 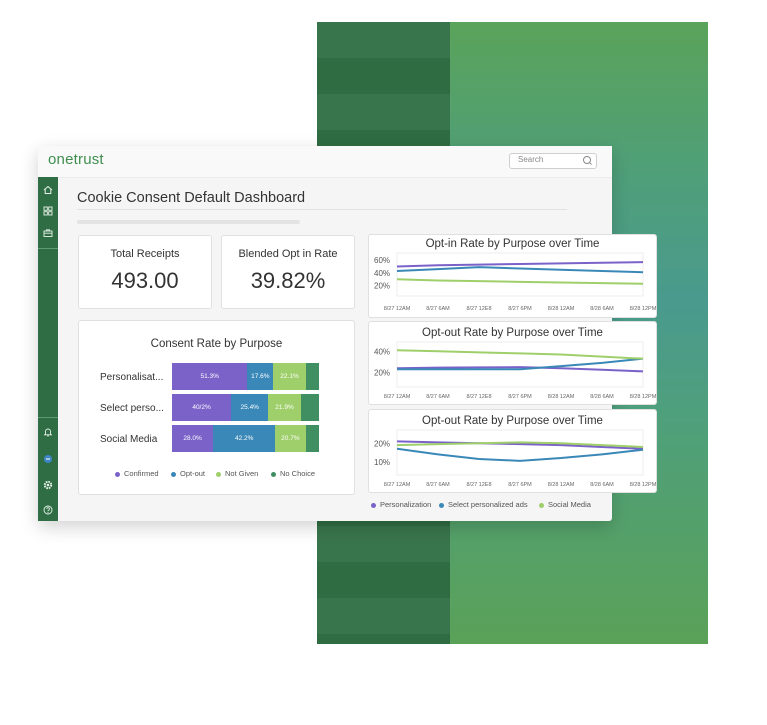 What do you see at coordinates (587, 160) in the screenshot?
I see `search-icon` at bounding box center [587, 160].